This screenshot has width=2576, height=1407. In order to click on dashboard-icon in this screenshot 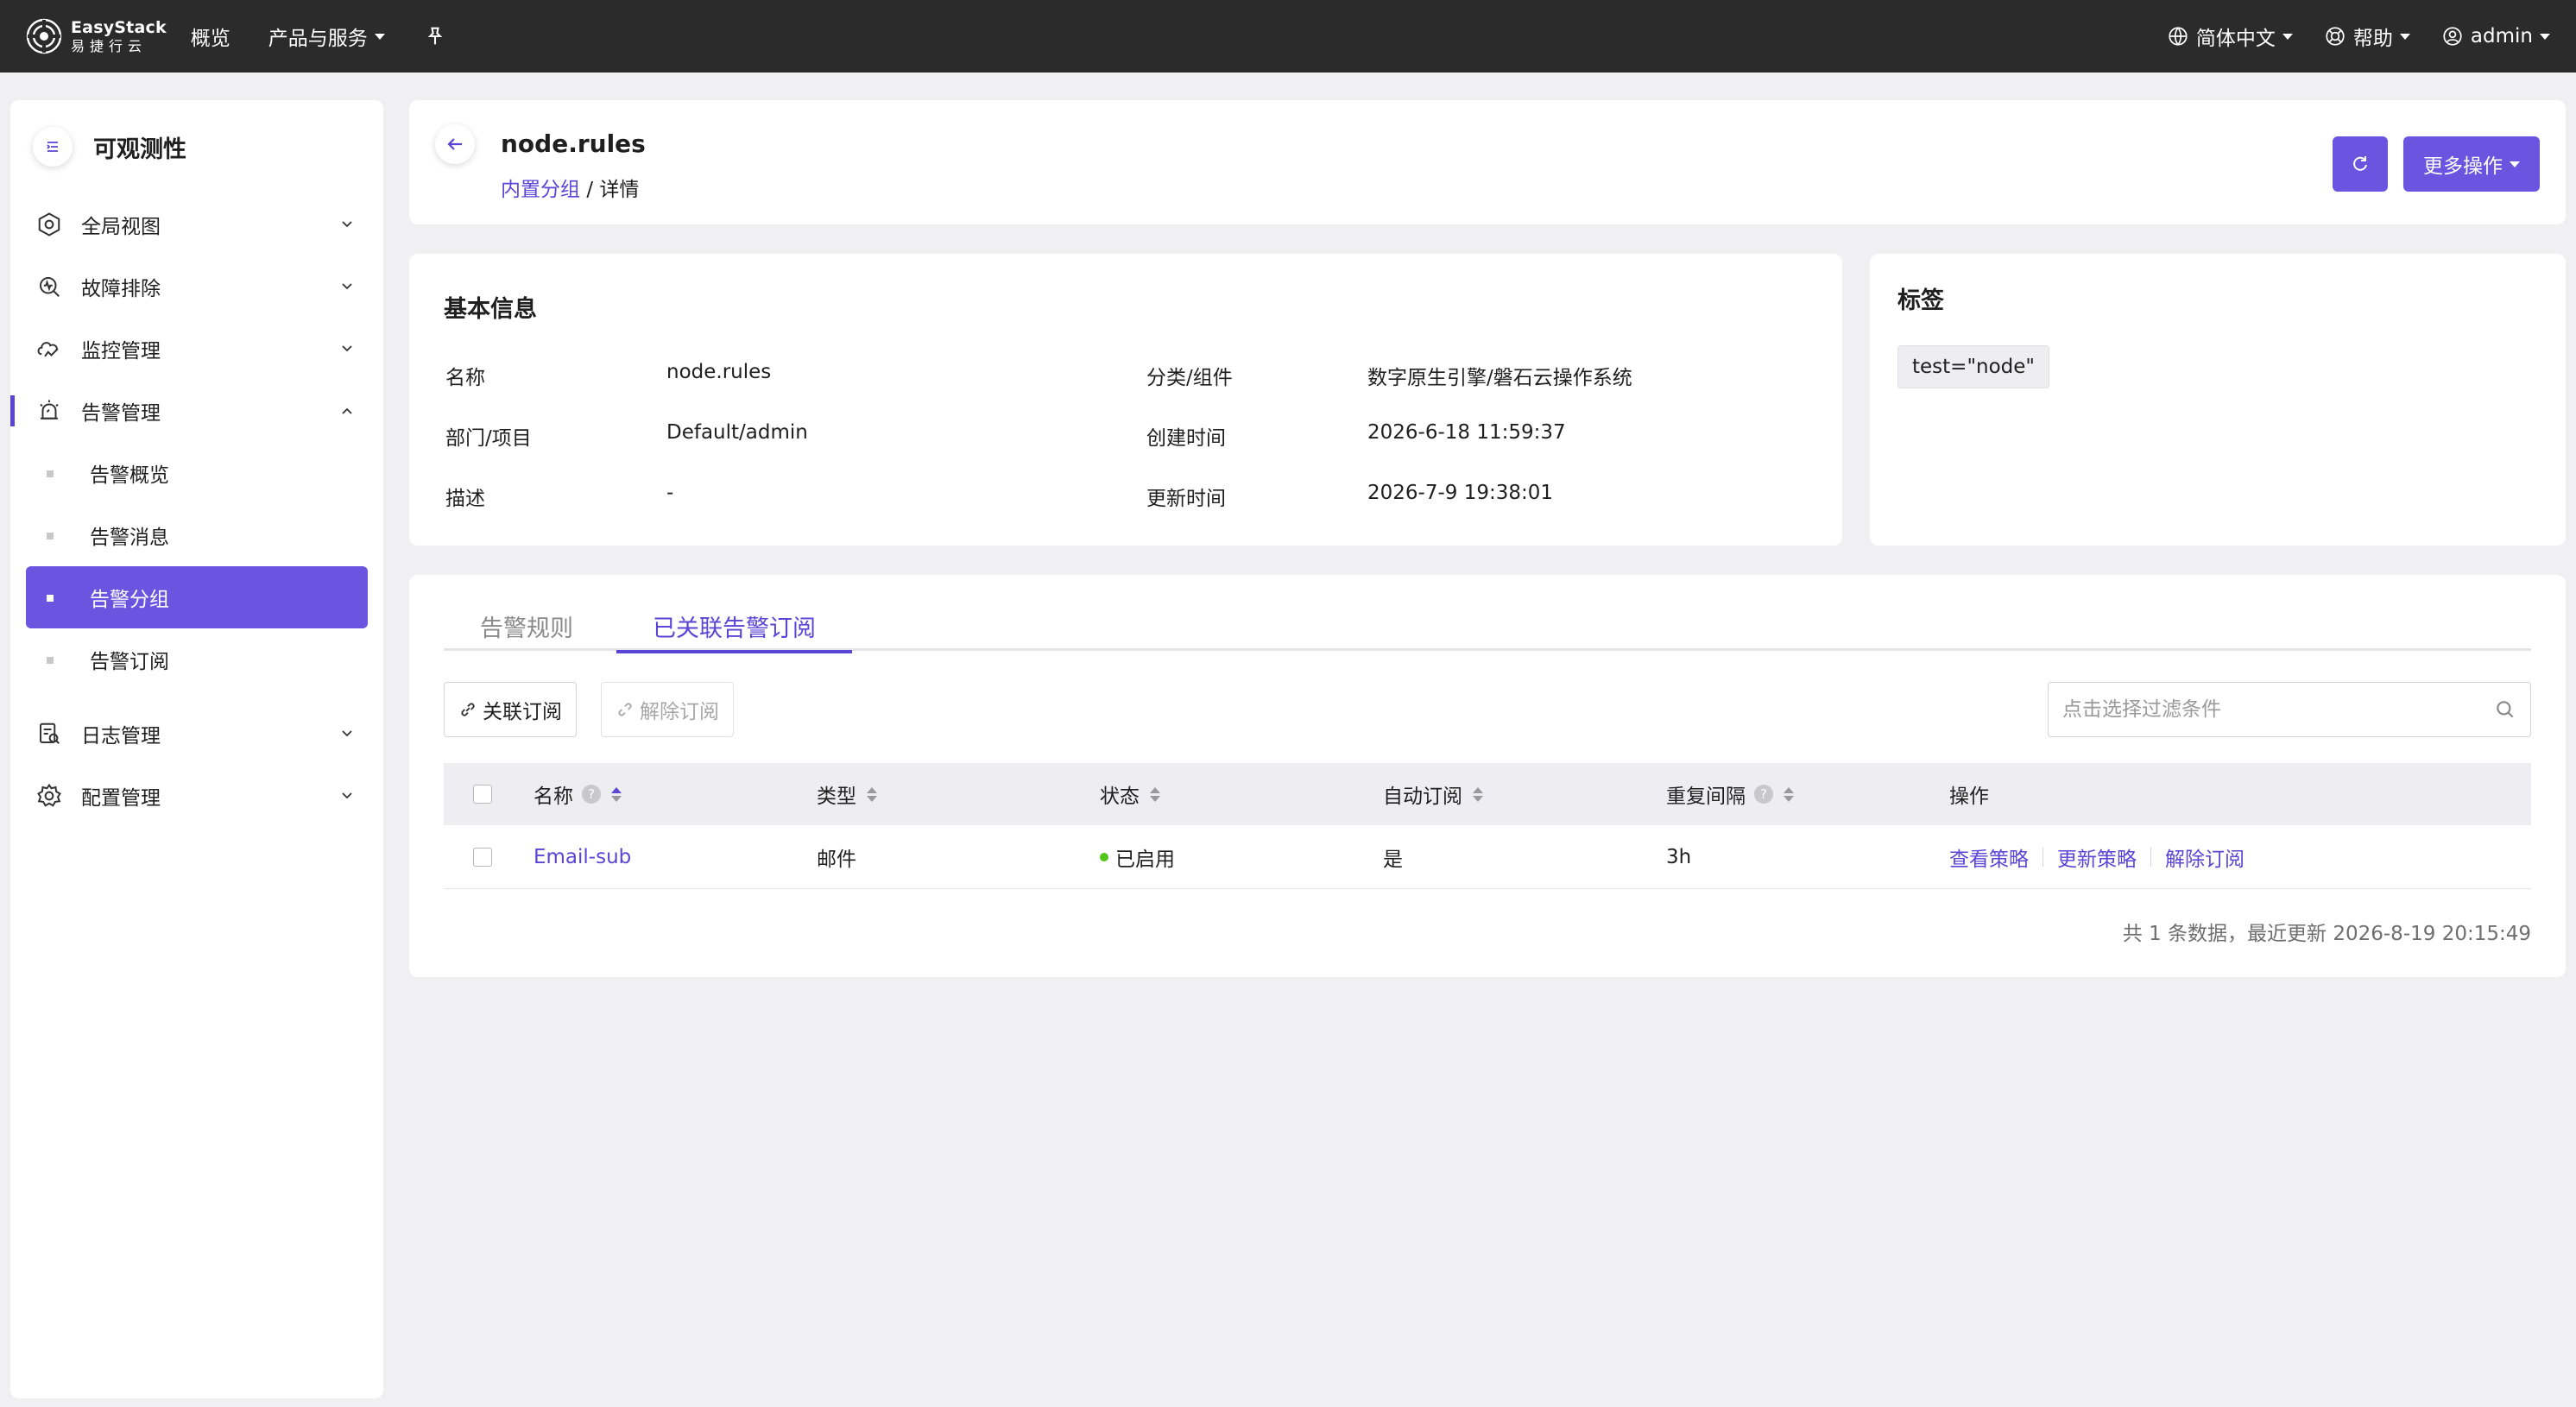, I will do `click(49, 224)`.